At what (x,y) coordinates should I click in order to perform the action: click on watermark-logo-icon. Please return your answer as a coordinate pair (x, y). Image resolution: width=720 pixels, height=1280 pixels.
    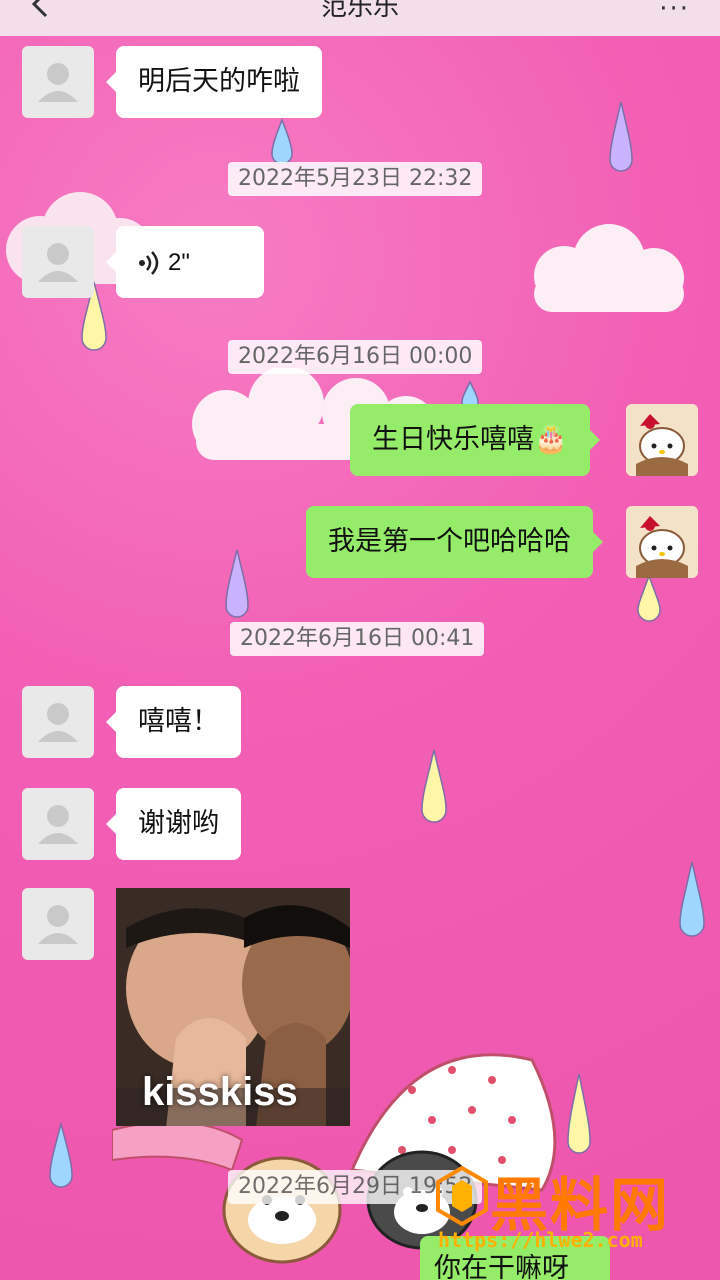
    Looking at the image, I should click on (462, 1196).